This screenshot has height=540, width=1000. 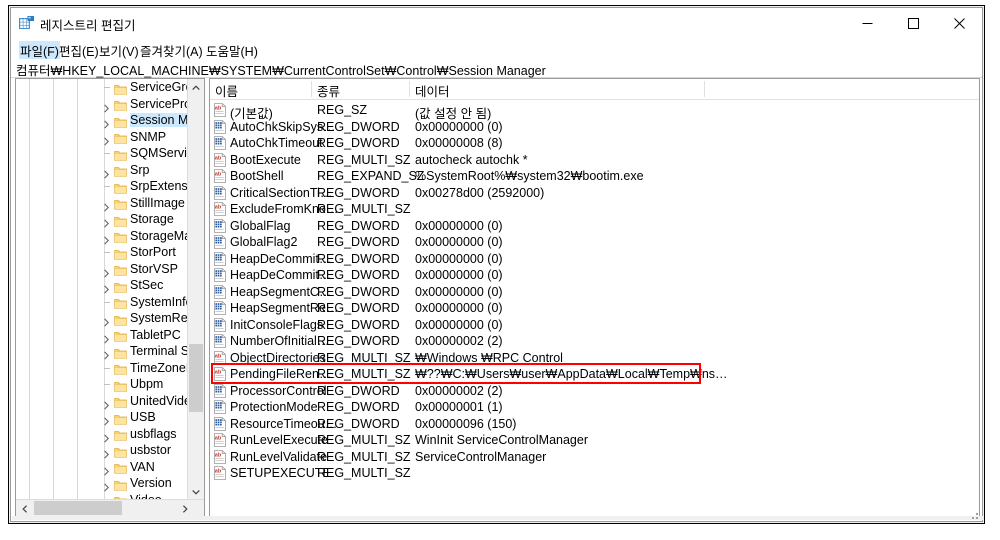 I want to click on table-row: ab SETUPEXECUTE REG_MULTI_SZ, so click(x=594, y=473).